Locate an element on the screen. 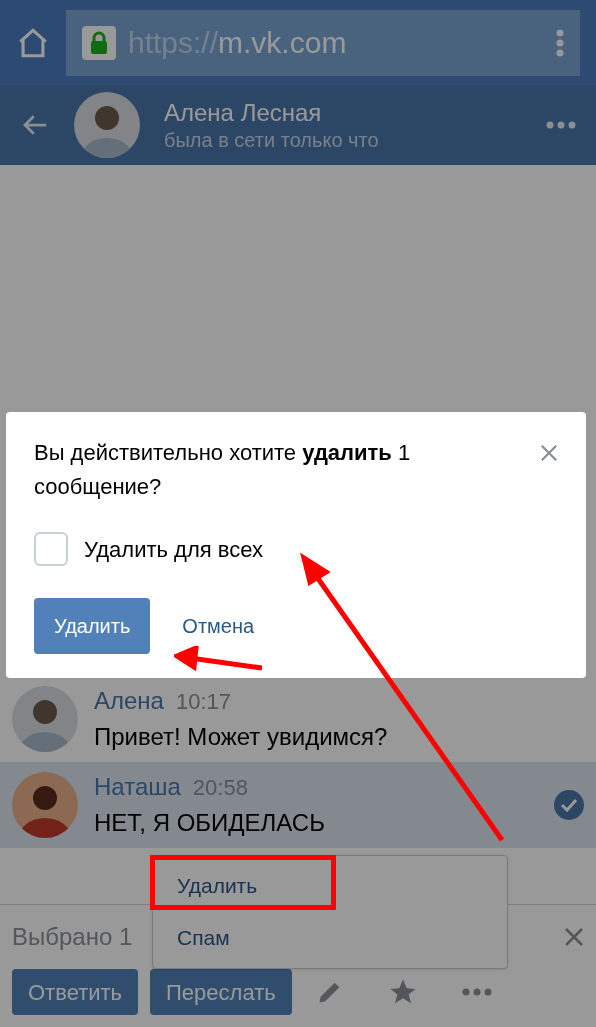 The height and width of the screenshot is (1027, 596). lock-icon is located at coordinates (99, 42).